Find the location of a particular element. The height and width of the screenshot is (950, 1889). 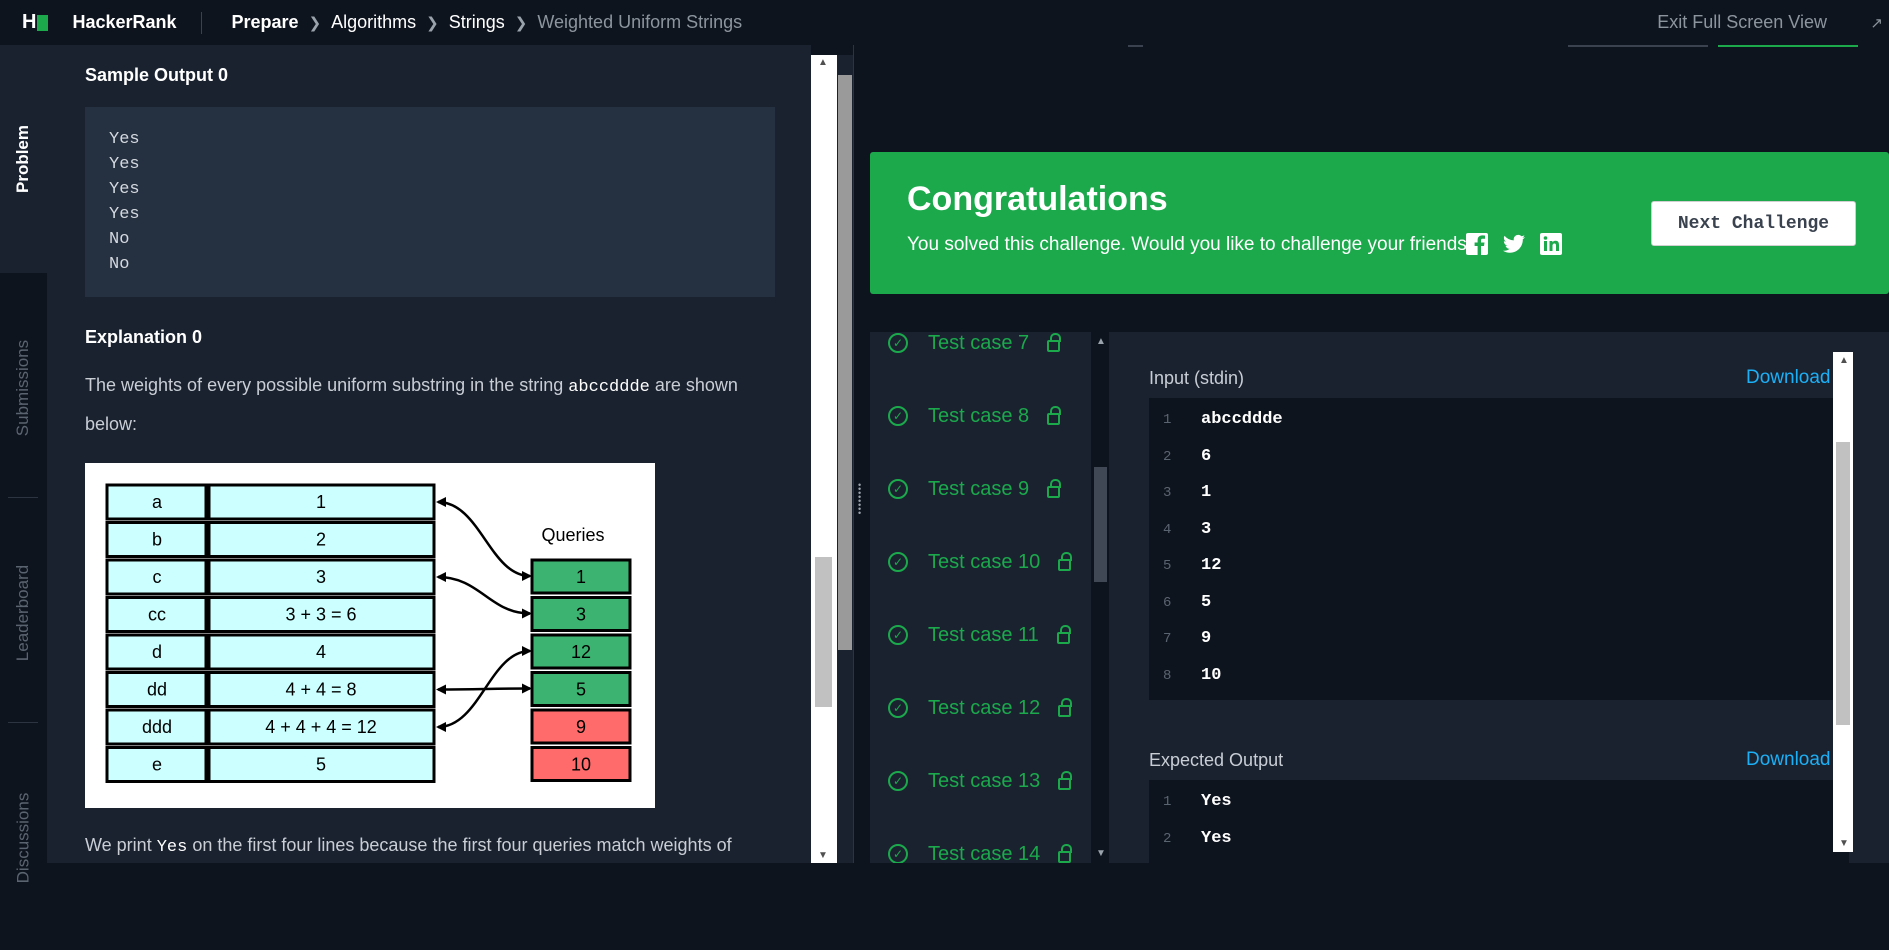

testcase-label: Test case 7 is located at coordinates (979, 343).